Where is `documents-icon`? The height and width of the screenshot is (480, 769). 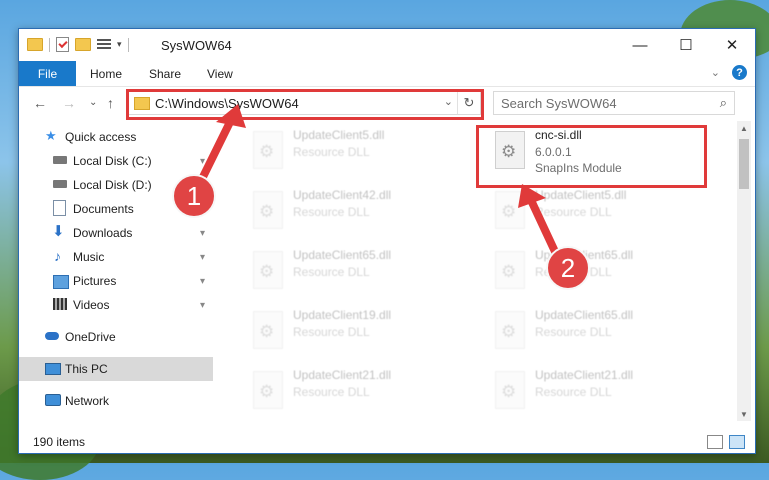 documents-icon is located at coordinates (59, 208).